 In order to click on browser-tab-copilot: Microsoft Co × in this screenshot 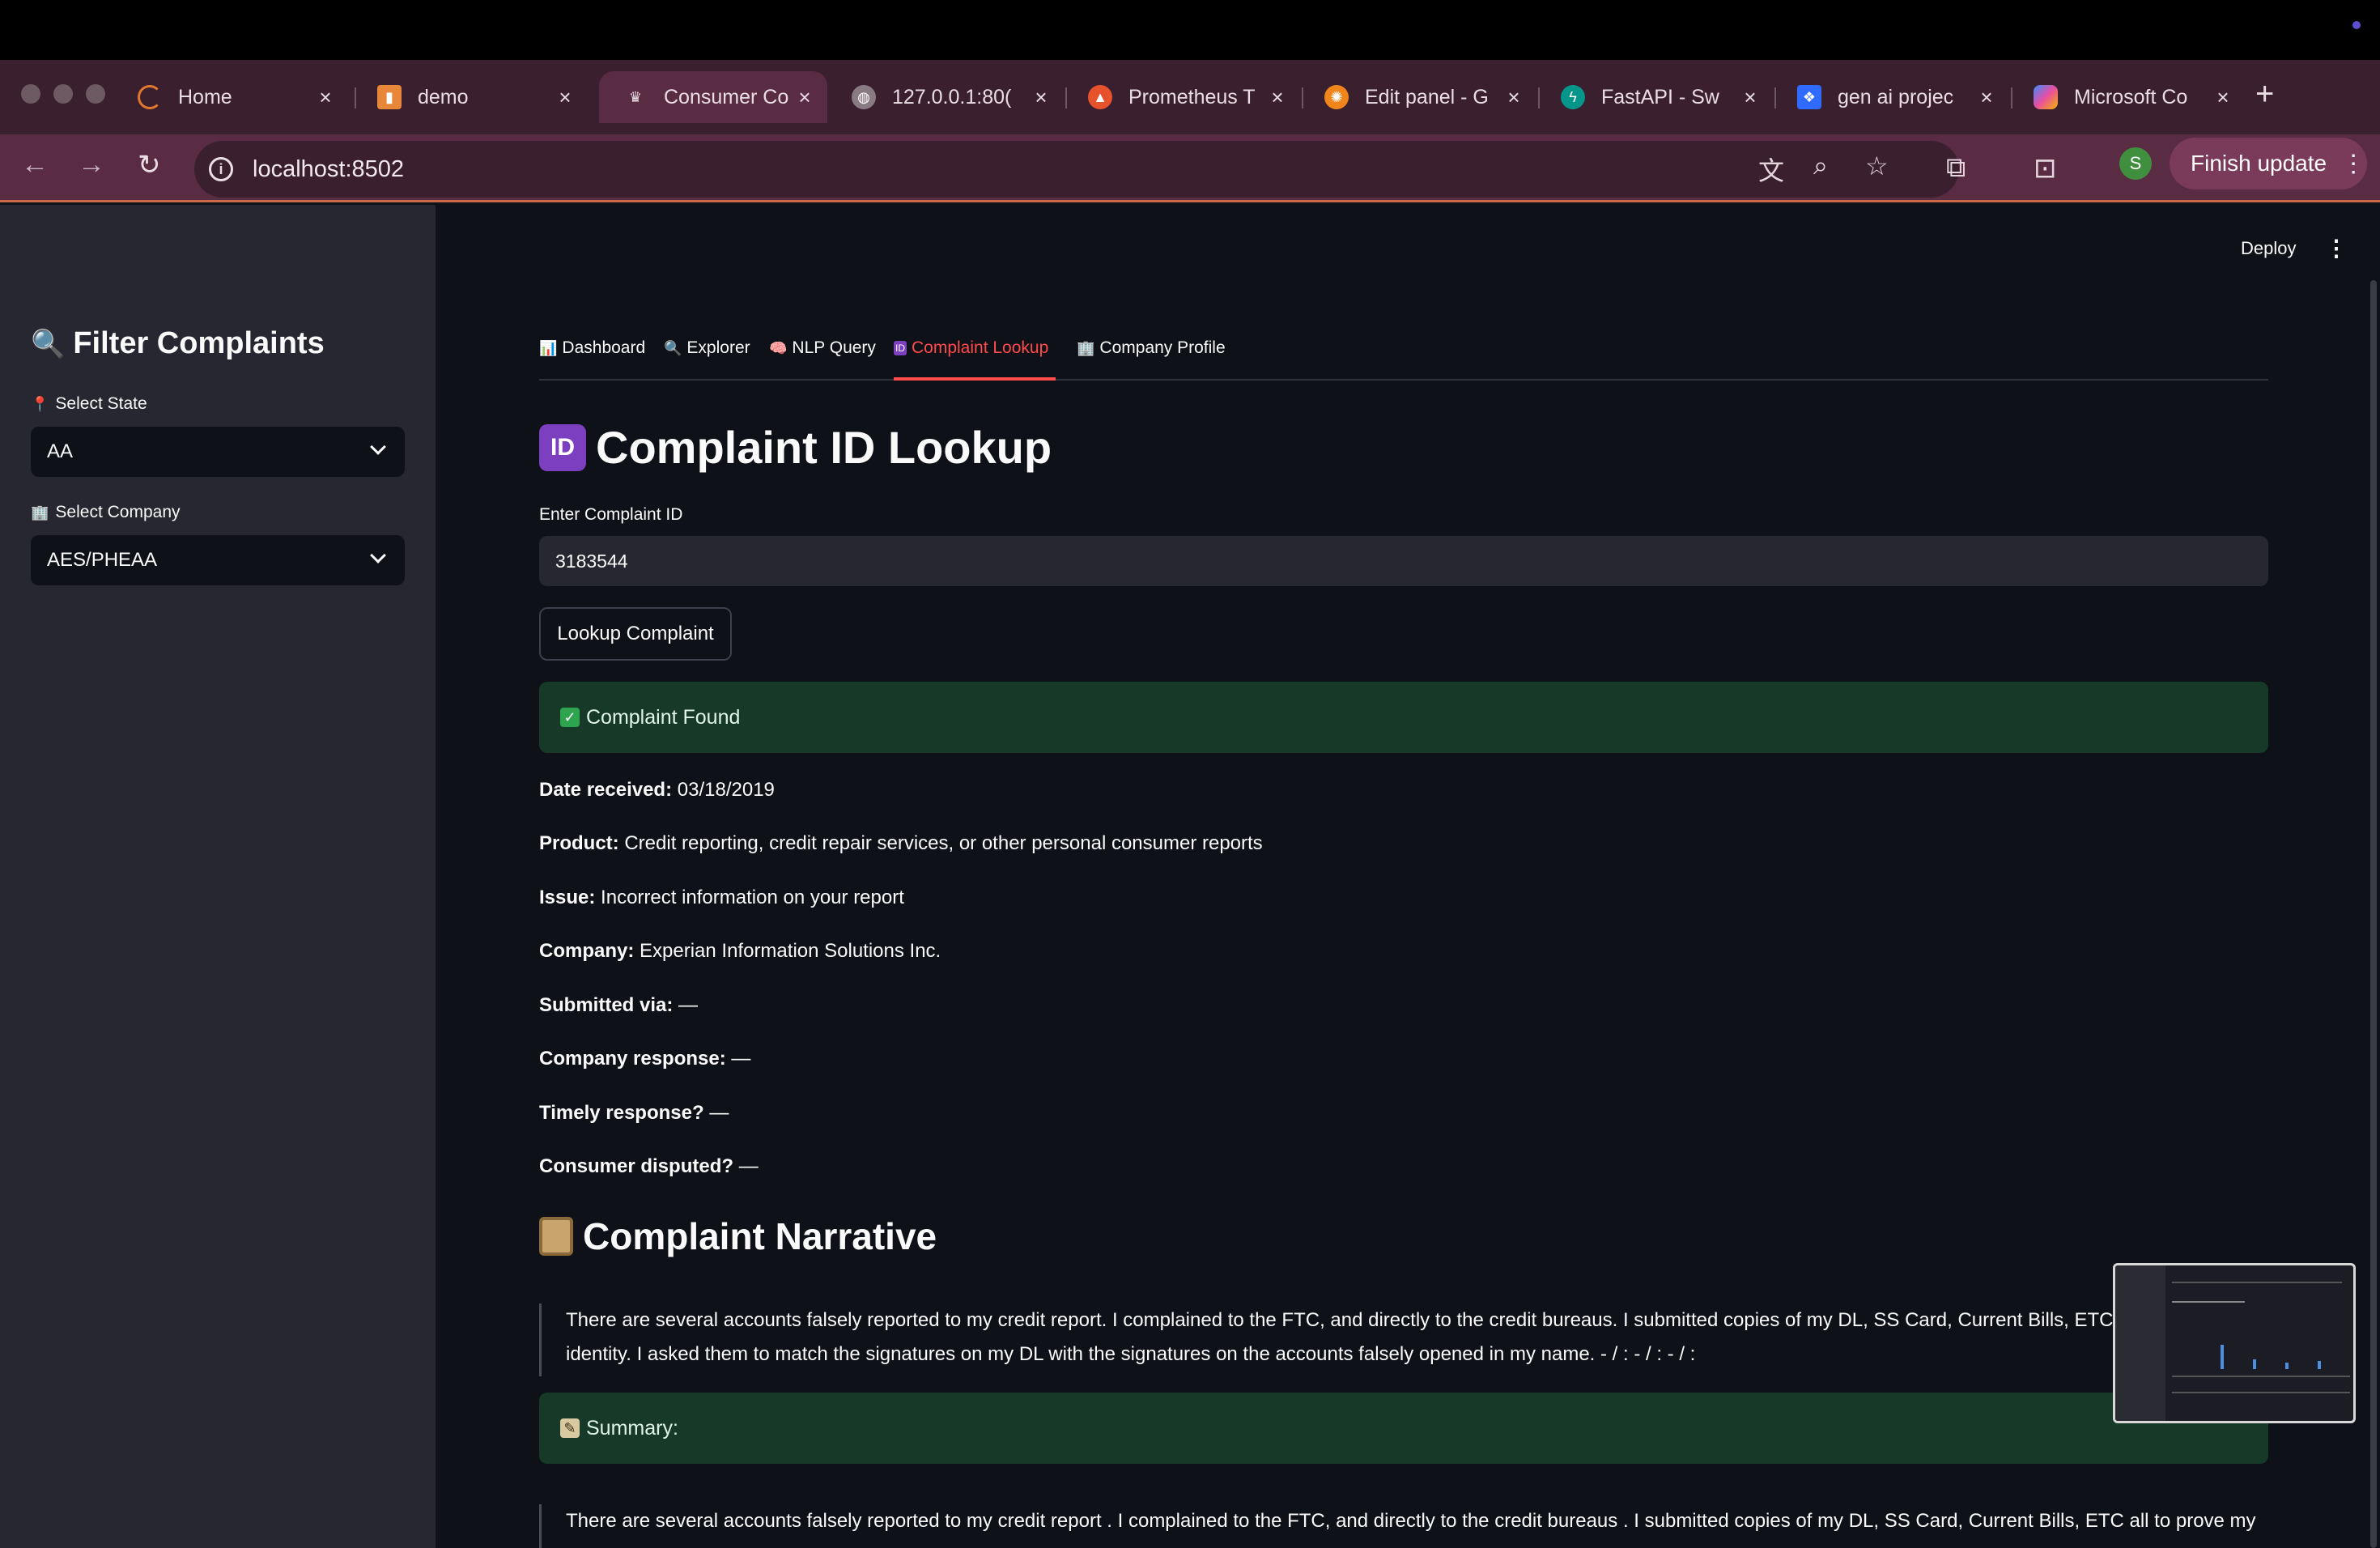, I will do `click(2127, 97)`.